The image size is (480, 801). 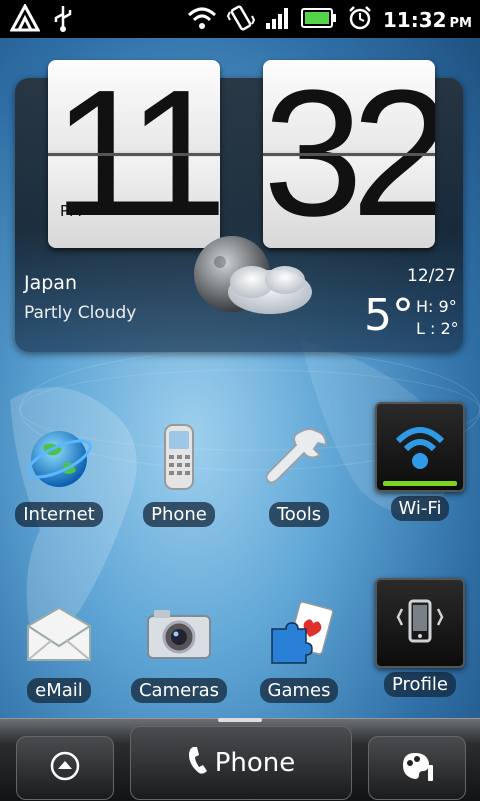 I want to click on usb-icon, so click(x=63, y=20).